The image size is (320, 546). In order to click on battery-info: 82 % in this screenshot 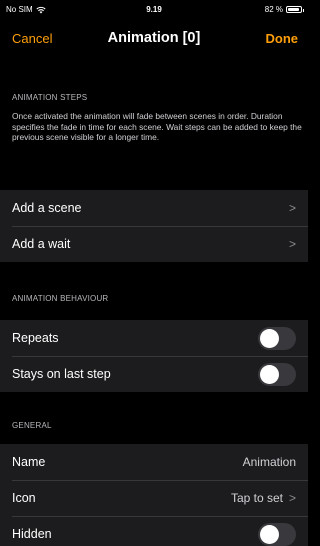, I will do `click(284, 9)`.